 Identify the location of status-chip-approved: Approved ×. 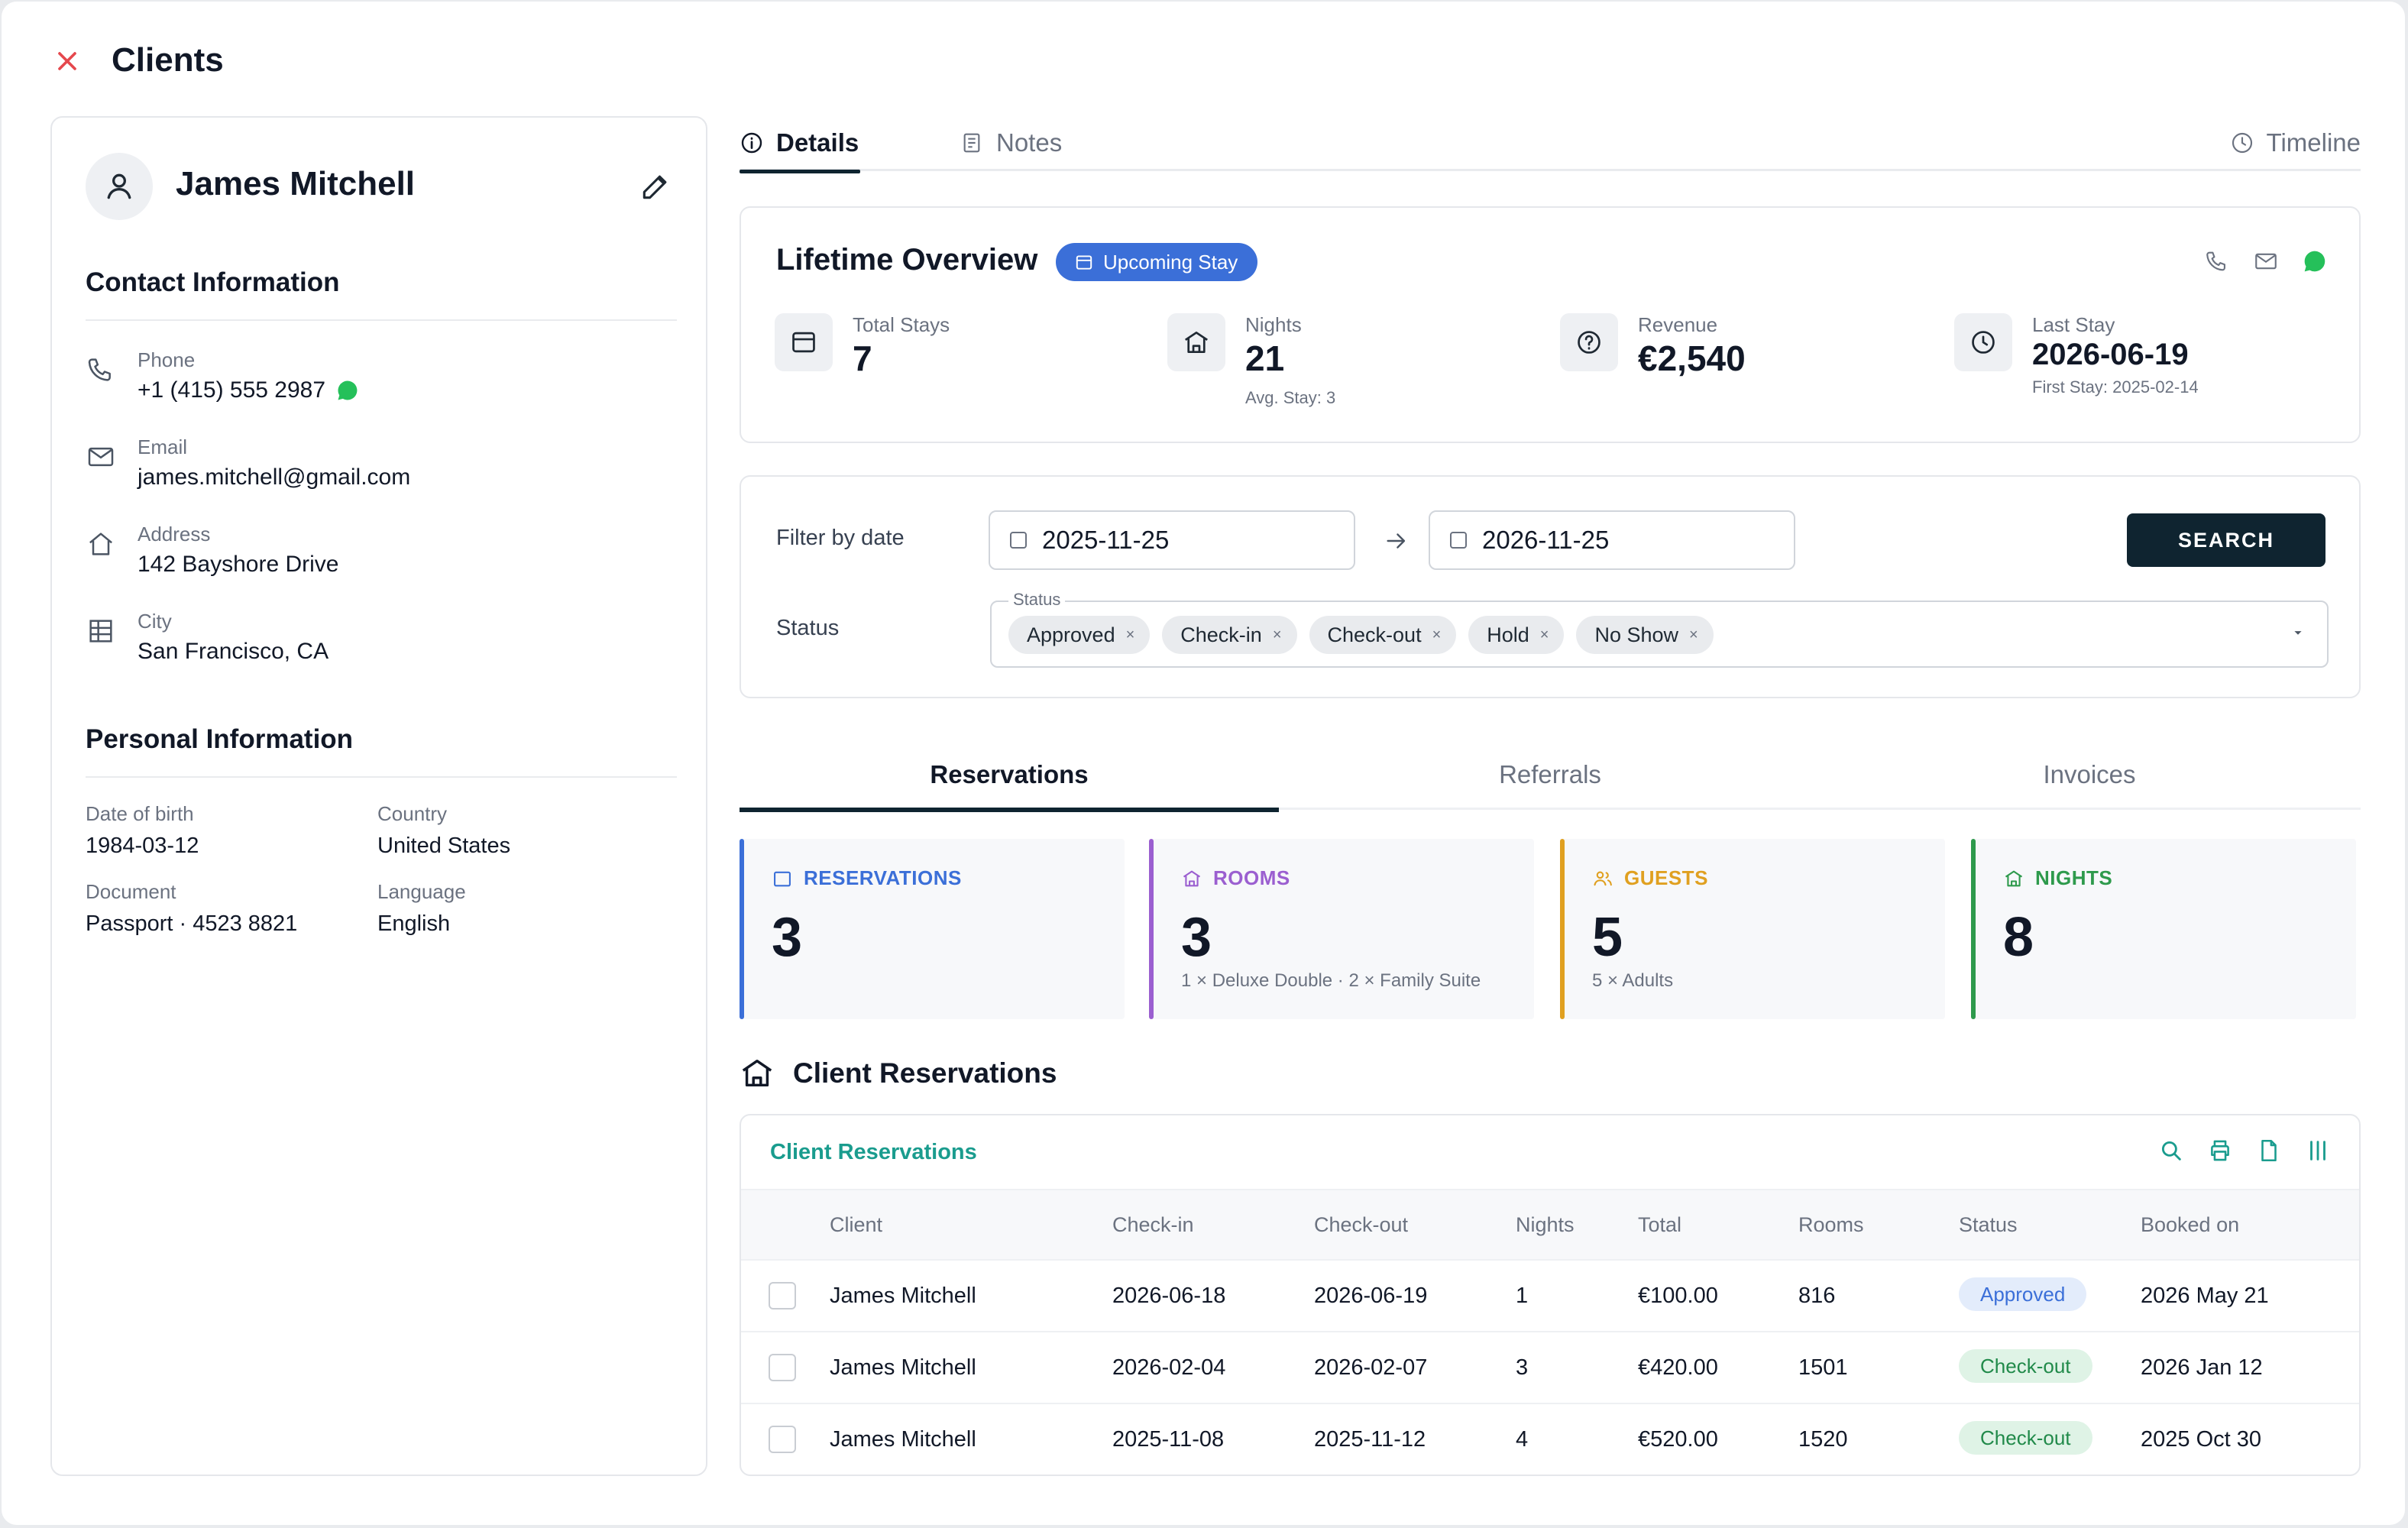
(1079, 635).